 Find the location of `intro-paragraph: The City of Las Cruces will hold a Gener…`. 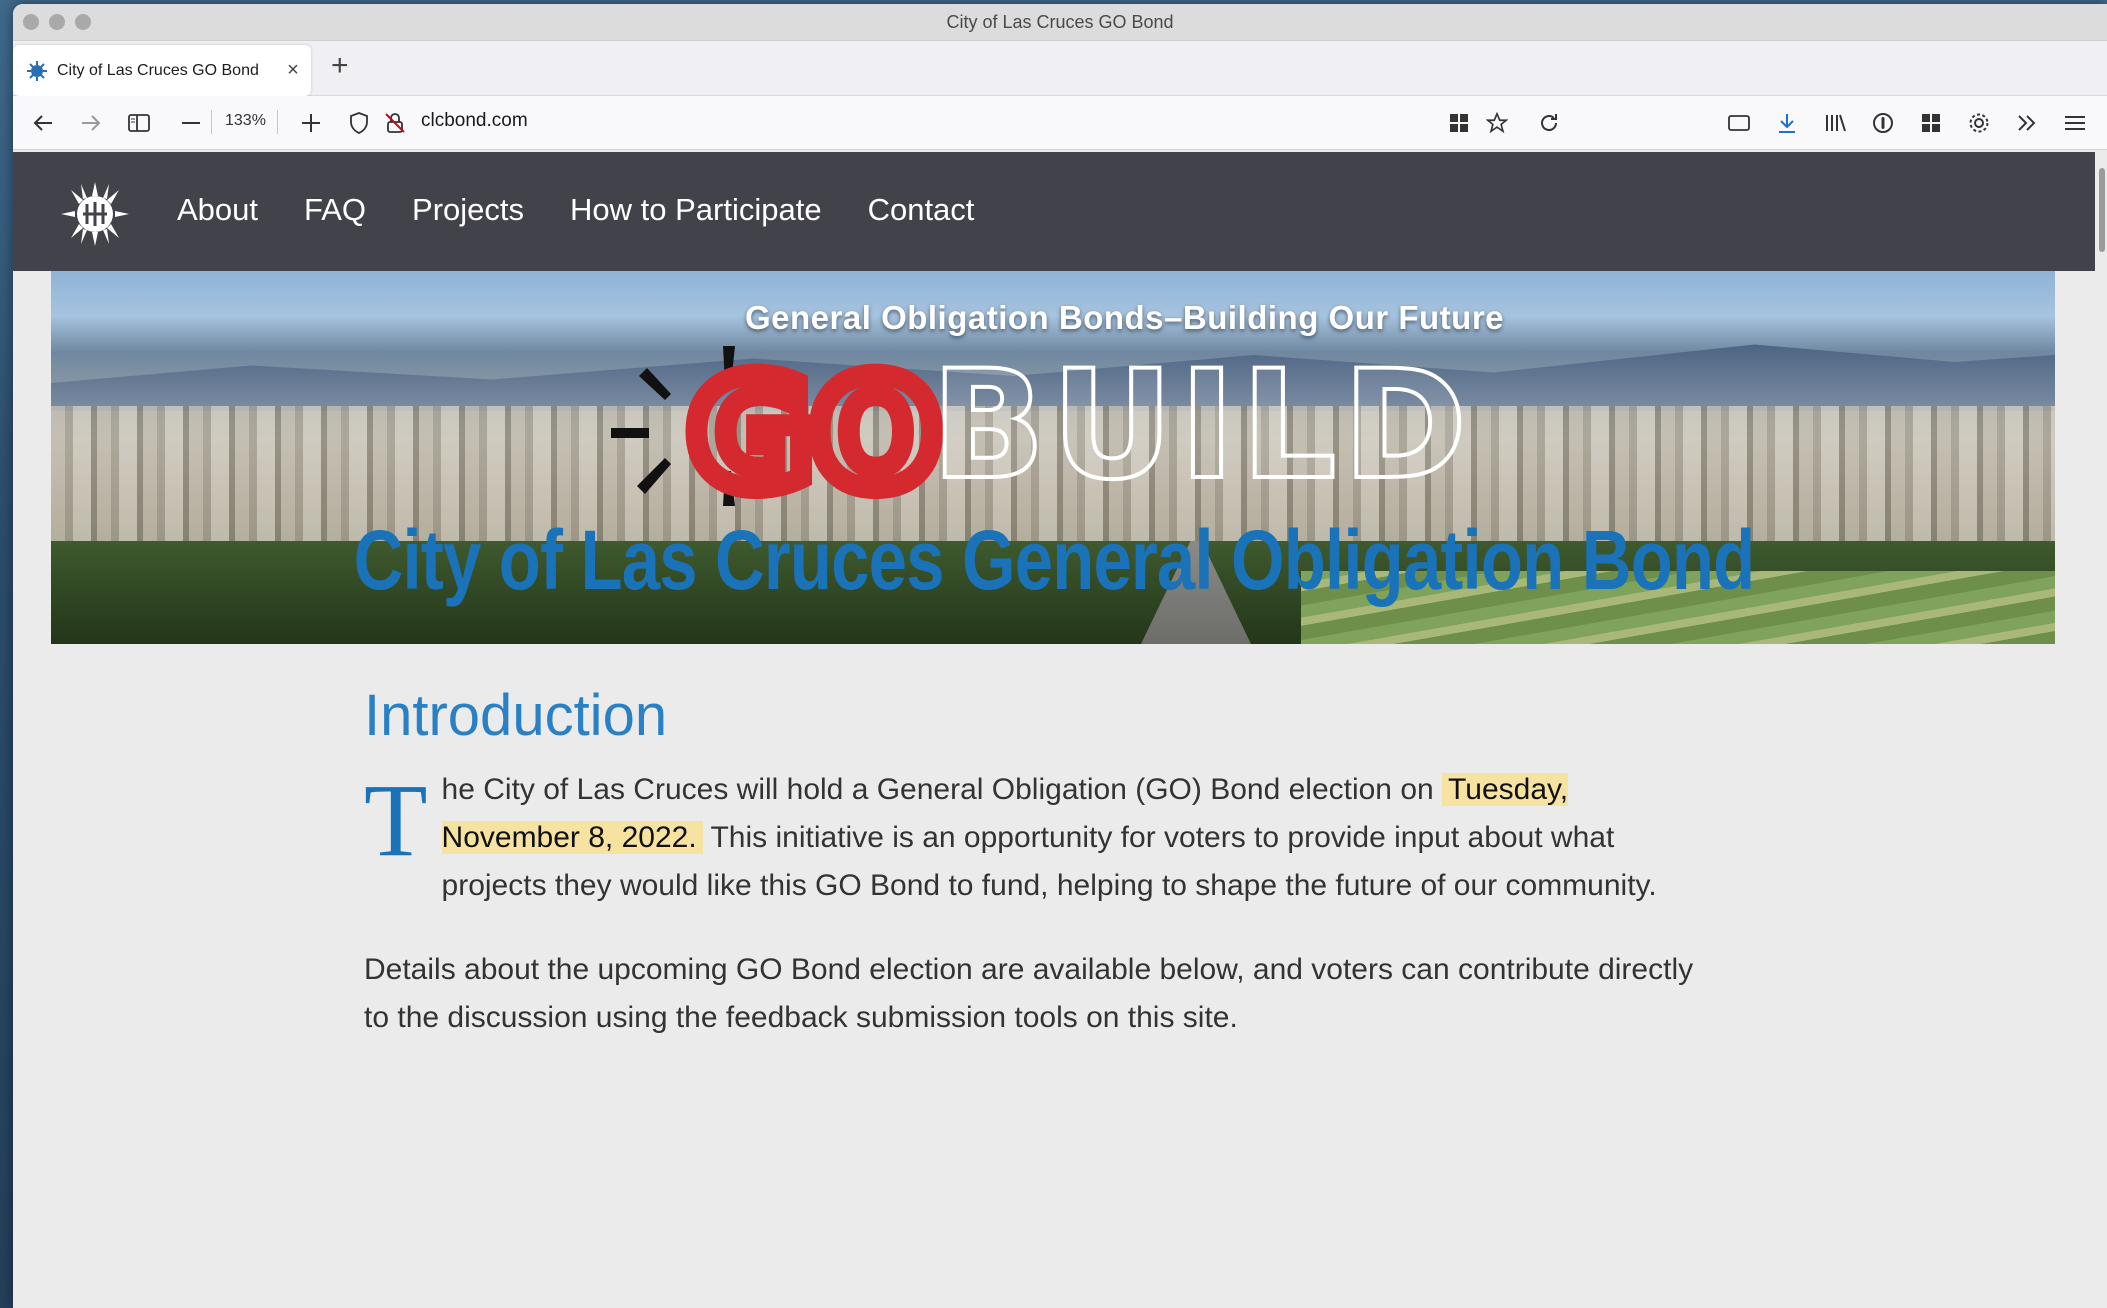

intro-paragraph: The City of Las Cruces will hold a Gener… is located at coordinates (1036, 838).